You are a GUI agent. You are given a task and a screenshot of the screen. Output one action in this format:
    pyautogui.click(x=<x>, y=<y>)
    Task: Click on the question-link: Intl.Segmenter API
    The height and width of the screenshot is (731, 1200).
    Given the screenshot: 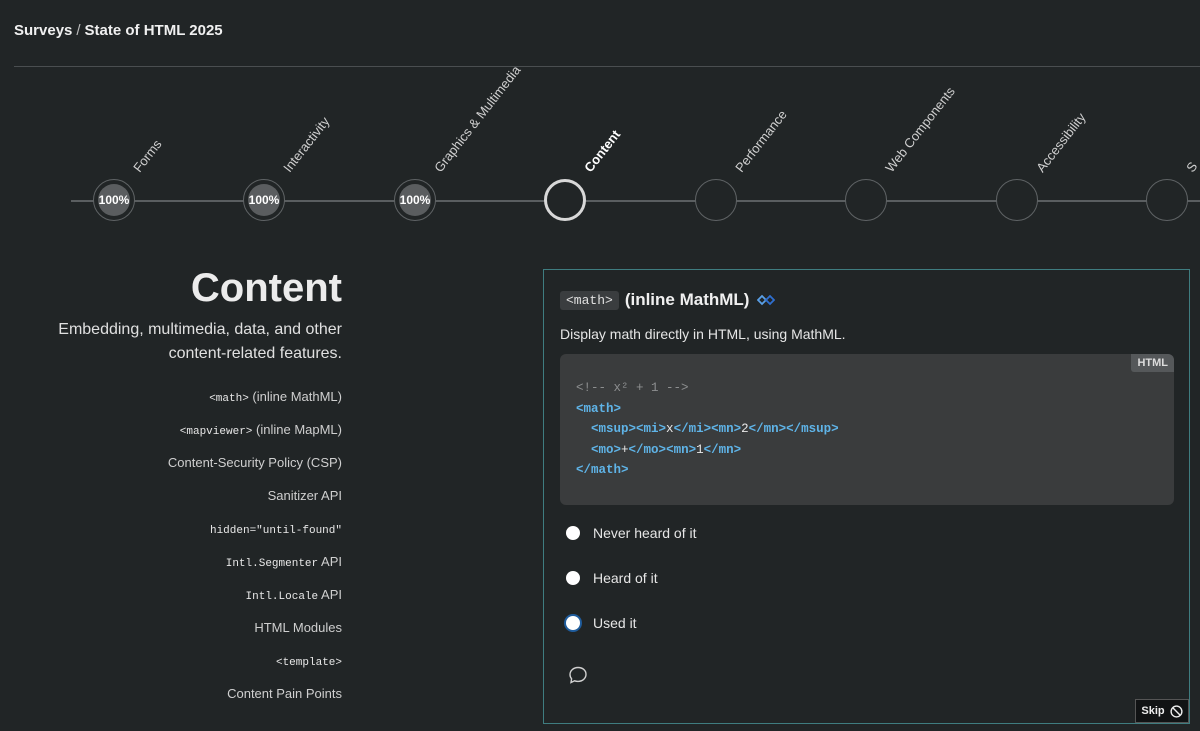 What is the action you would take?
    pyautogui.click(x=171, y=561)
    